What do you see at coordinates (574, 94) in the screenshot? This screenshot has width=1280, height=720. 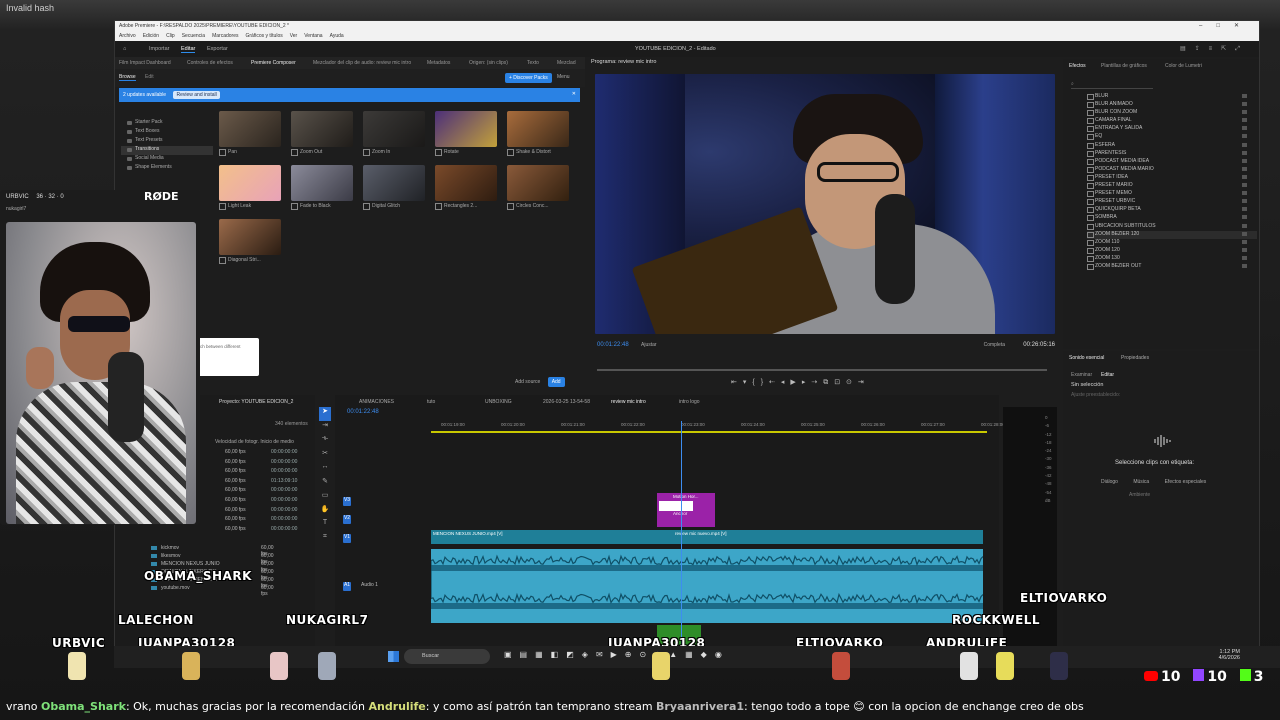 I see `close-icon: ✕` at bounding box center [574, 94].